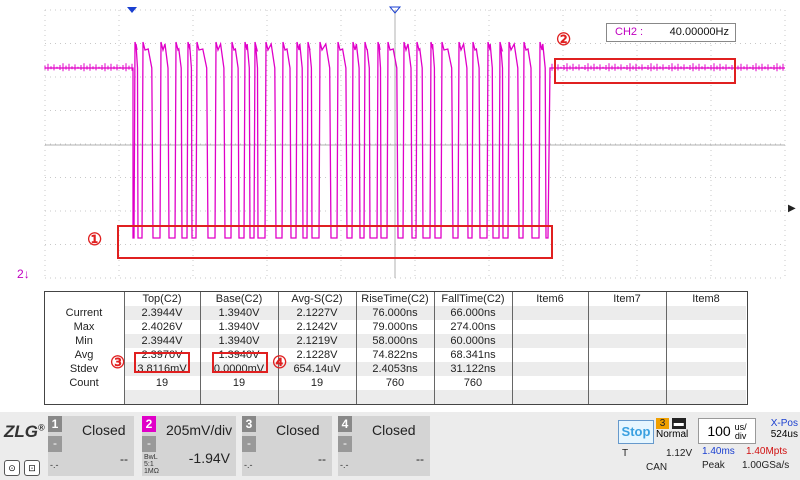 The width and height of the screenshot is (800, 480). What do you see at coordinates (12, 468) in the screenshot?
I see `magnify-icon: ⊙` at bounding box center [12, 468].